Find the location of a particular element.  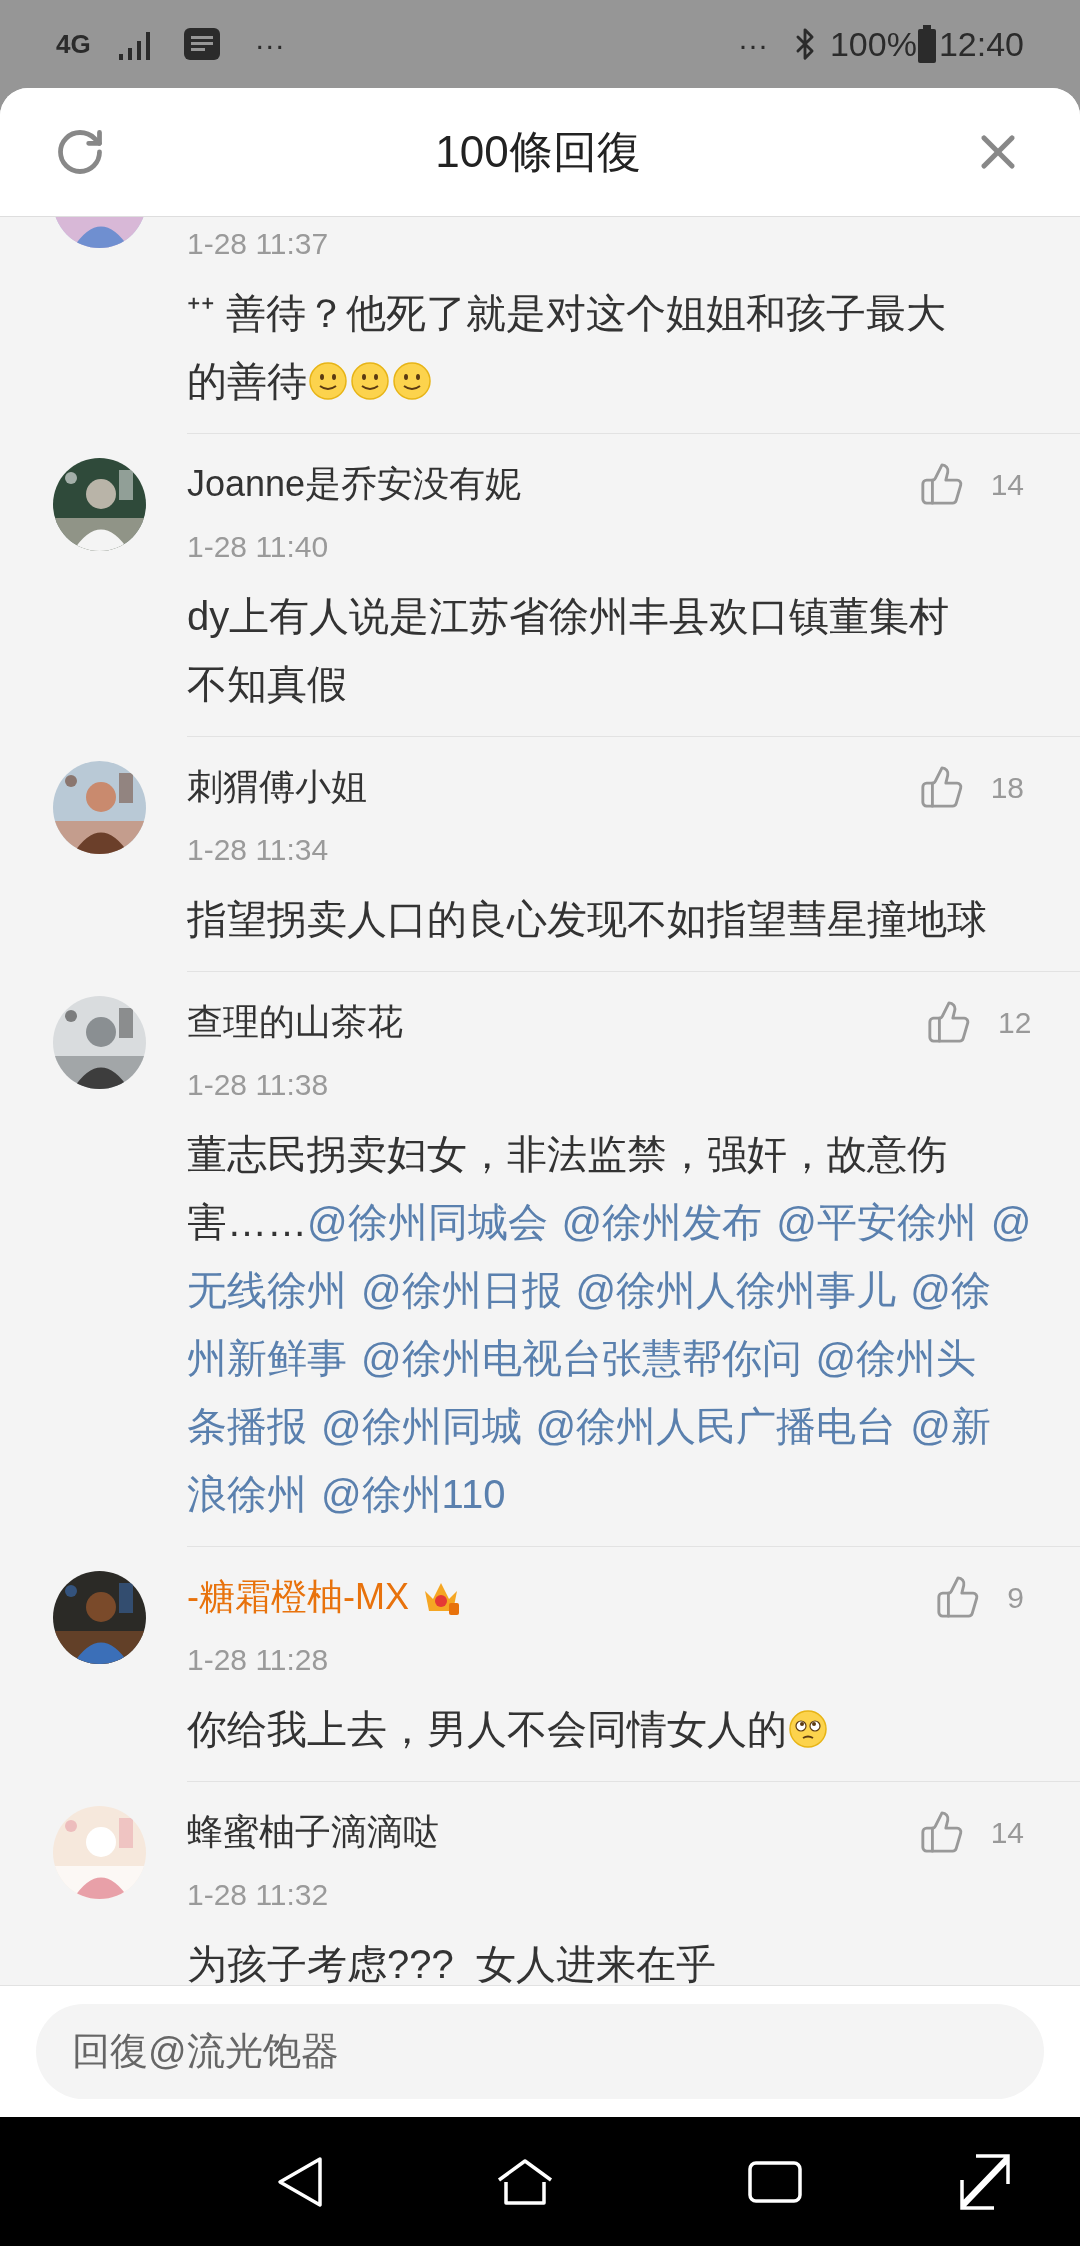

expand-icon is located at coordinates (985, 2181).